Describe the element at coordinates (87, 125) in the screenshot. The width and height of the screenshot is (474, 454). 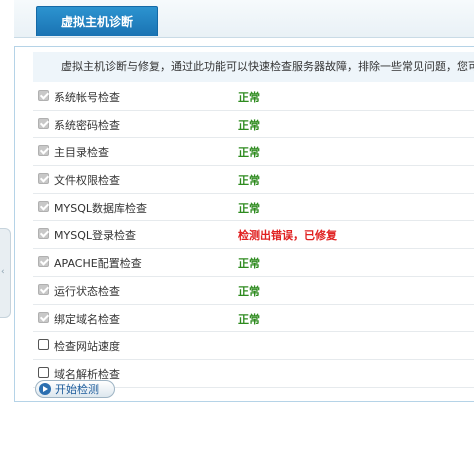
I see `check-label: 系统密码检查` at that location.